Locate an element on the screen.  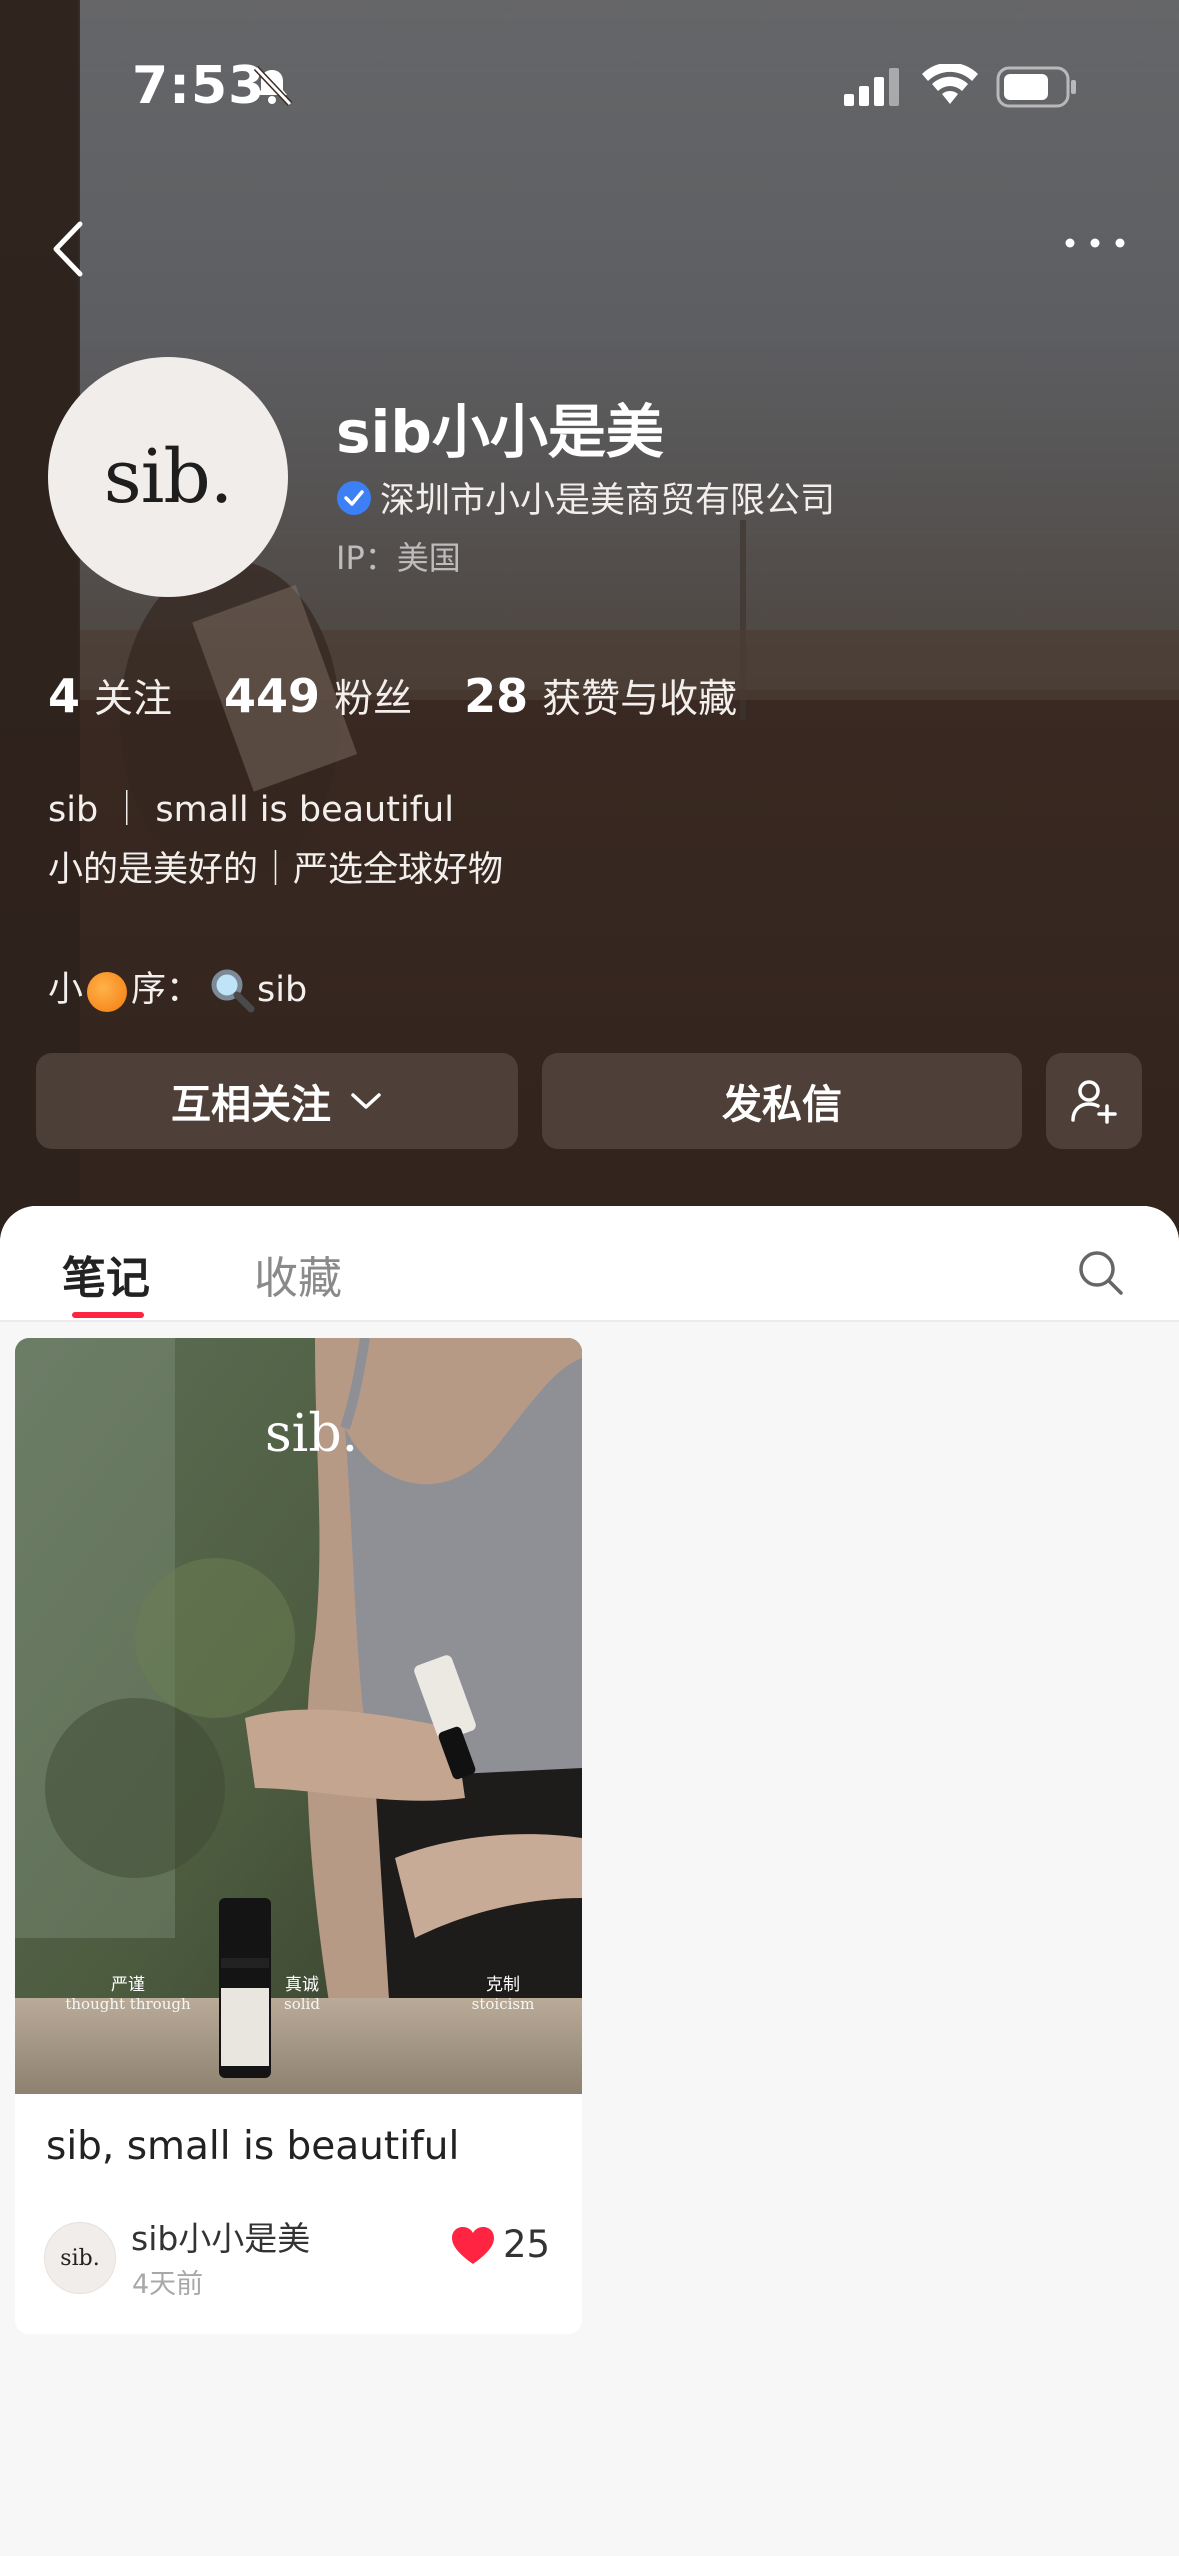
note-title: sib, small is beautiful is located at coordinates (252, 2146).